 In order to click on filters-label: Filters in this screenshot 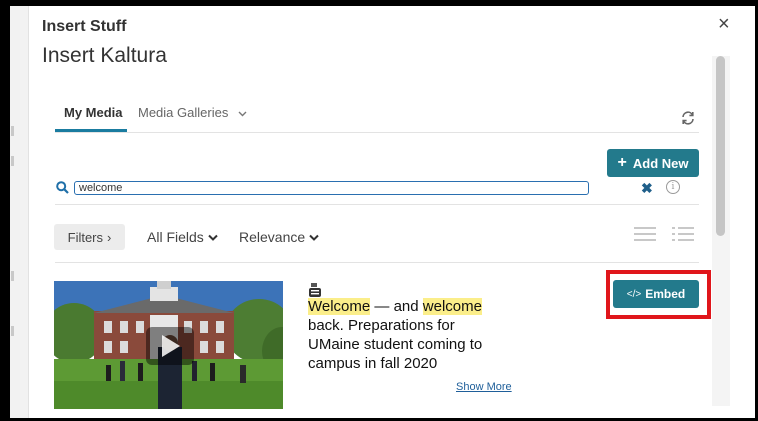, I will do `click(85, 237)`.